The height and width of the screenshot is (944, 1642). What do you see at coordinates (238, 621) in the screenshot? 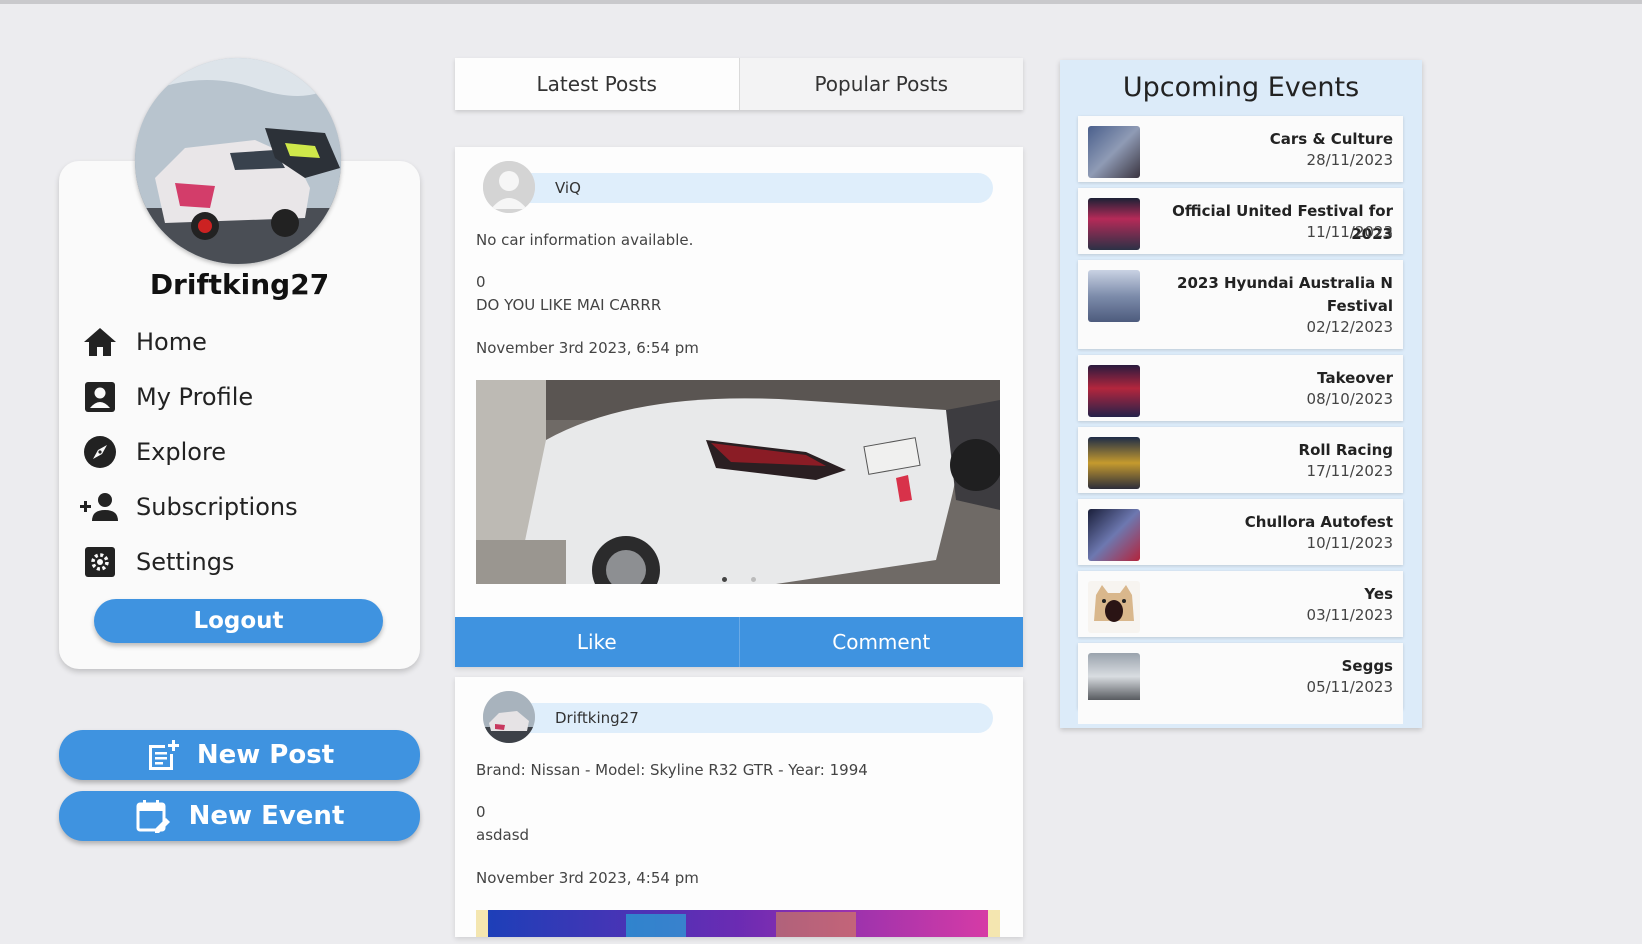
I see `logout-button: Logout` at bounding box center [238, 621].